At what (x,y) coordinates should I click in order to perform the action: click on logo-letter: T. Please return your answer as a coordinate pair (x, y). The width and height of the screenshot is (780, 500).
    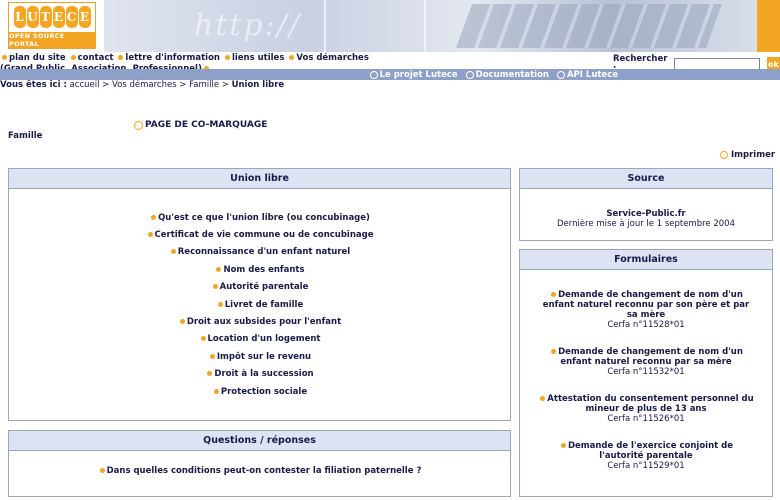
    Looking at the image, I should click on (45, 17).